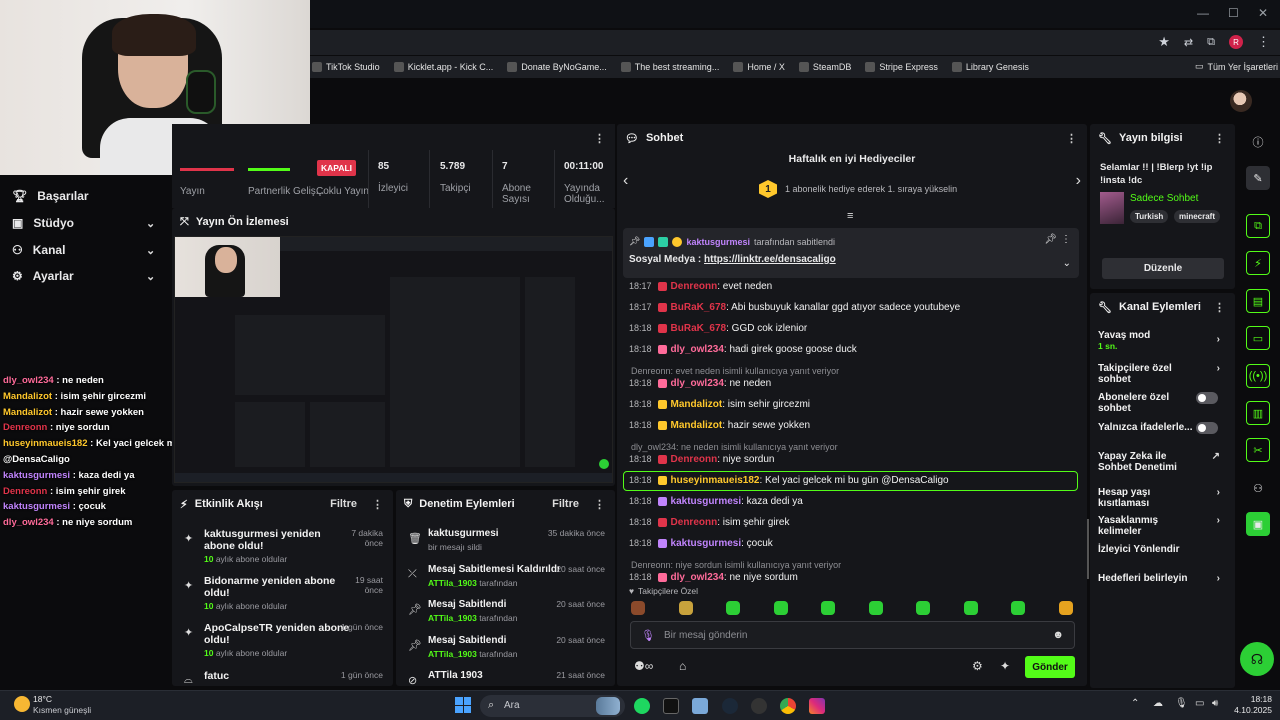 The image size is (1280, 720). Describe the element at coordinates (1258, 178) in the screenshot. I see `edit-icon: ✎` at that location.